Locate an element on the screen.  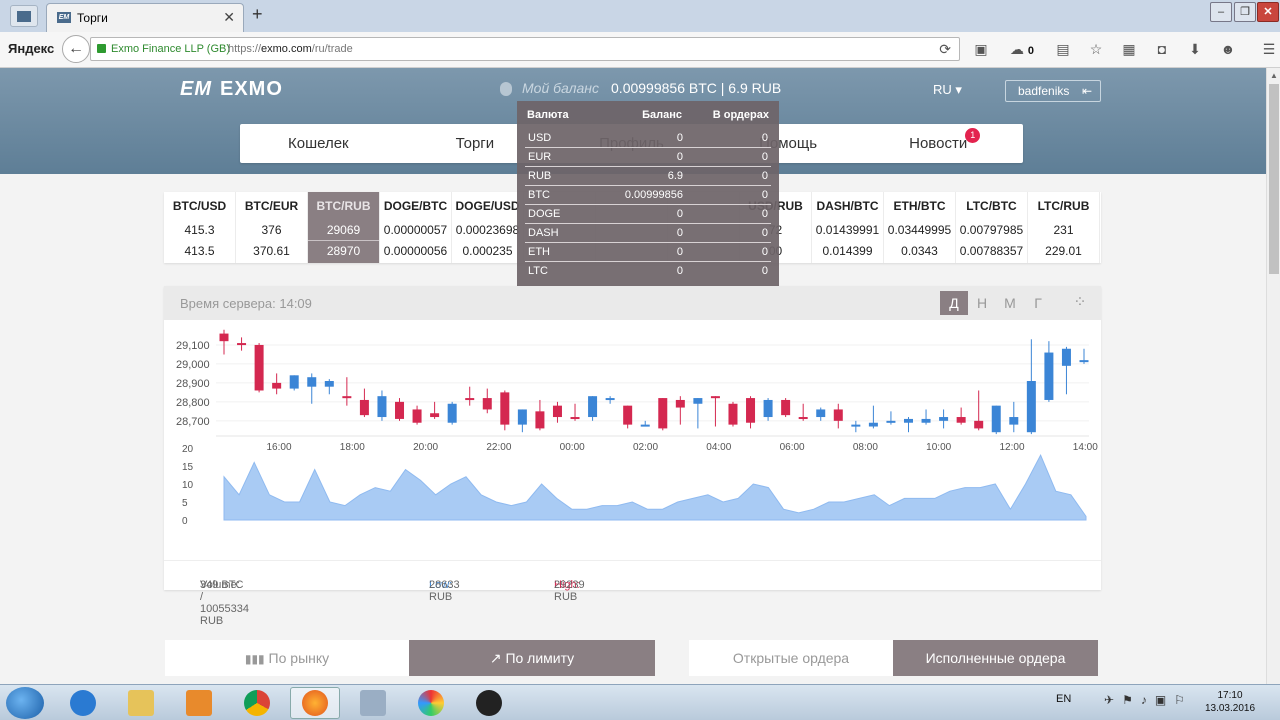
ticker-pair: ETH/BTC 0.03449995 0.0343 is located at coordinates (920, 227).